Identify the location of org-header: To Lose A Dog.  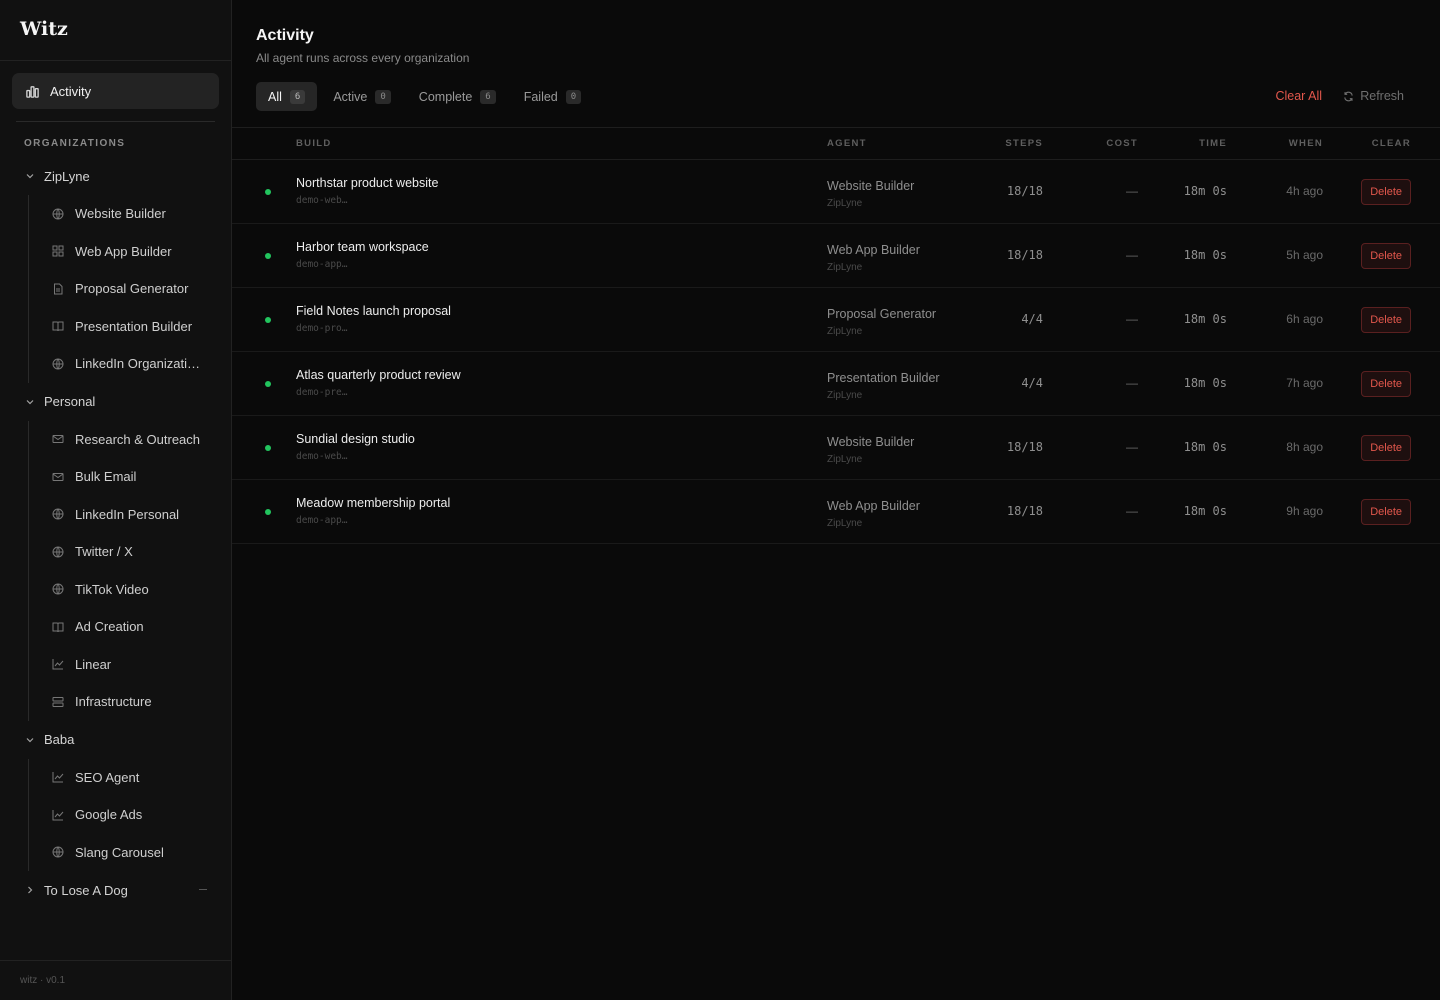
(115, 890).